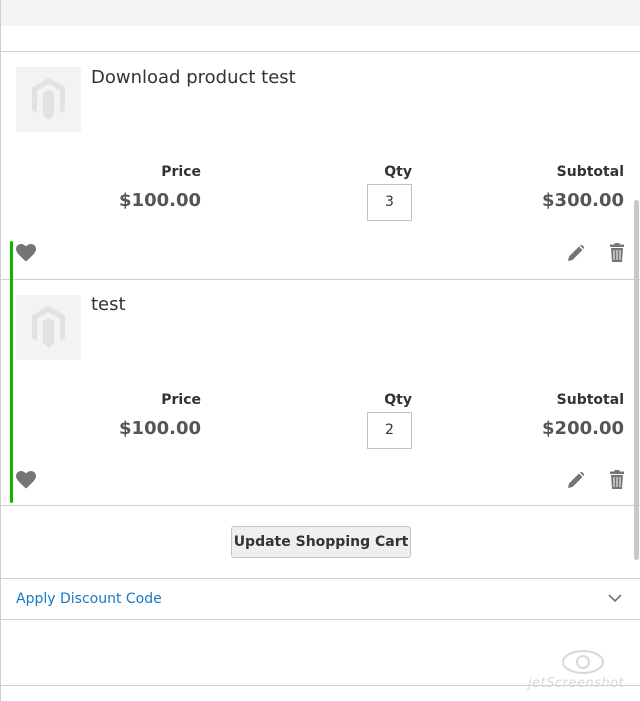 This screenshot has width=640, height=701. What do you see at coordinates (89, 599) in the screenshot?
I see `apply-discount-link: Apply Discount Code` at bounding box center [89, 599].